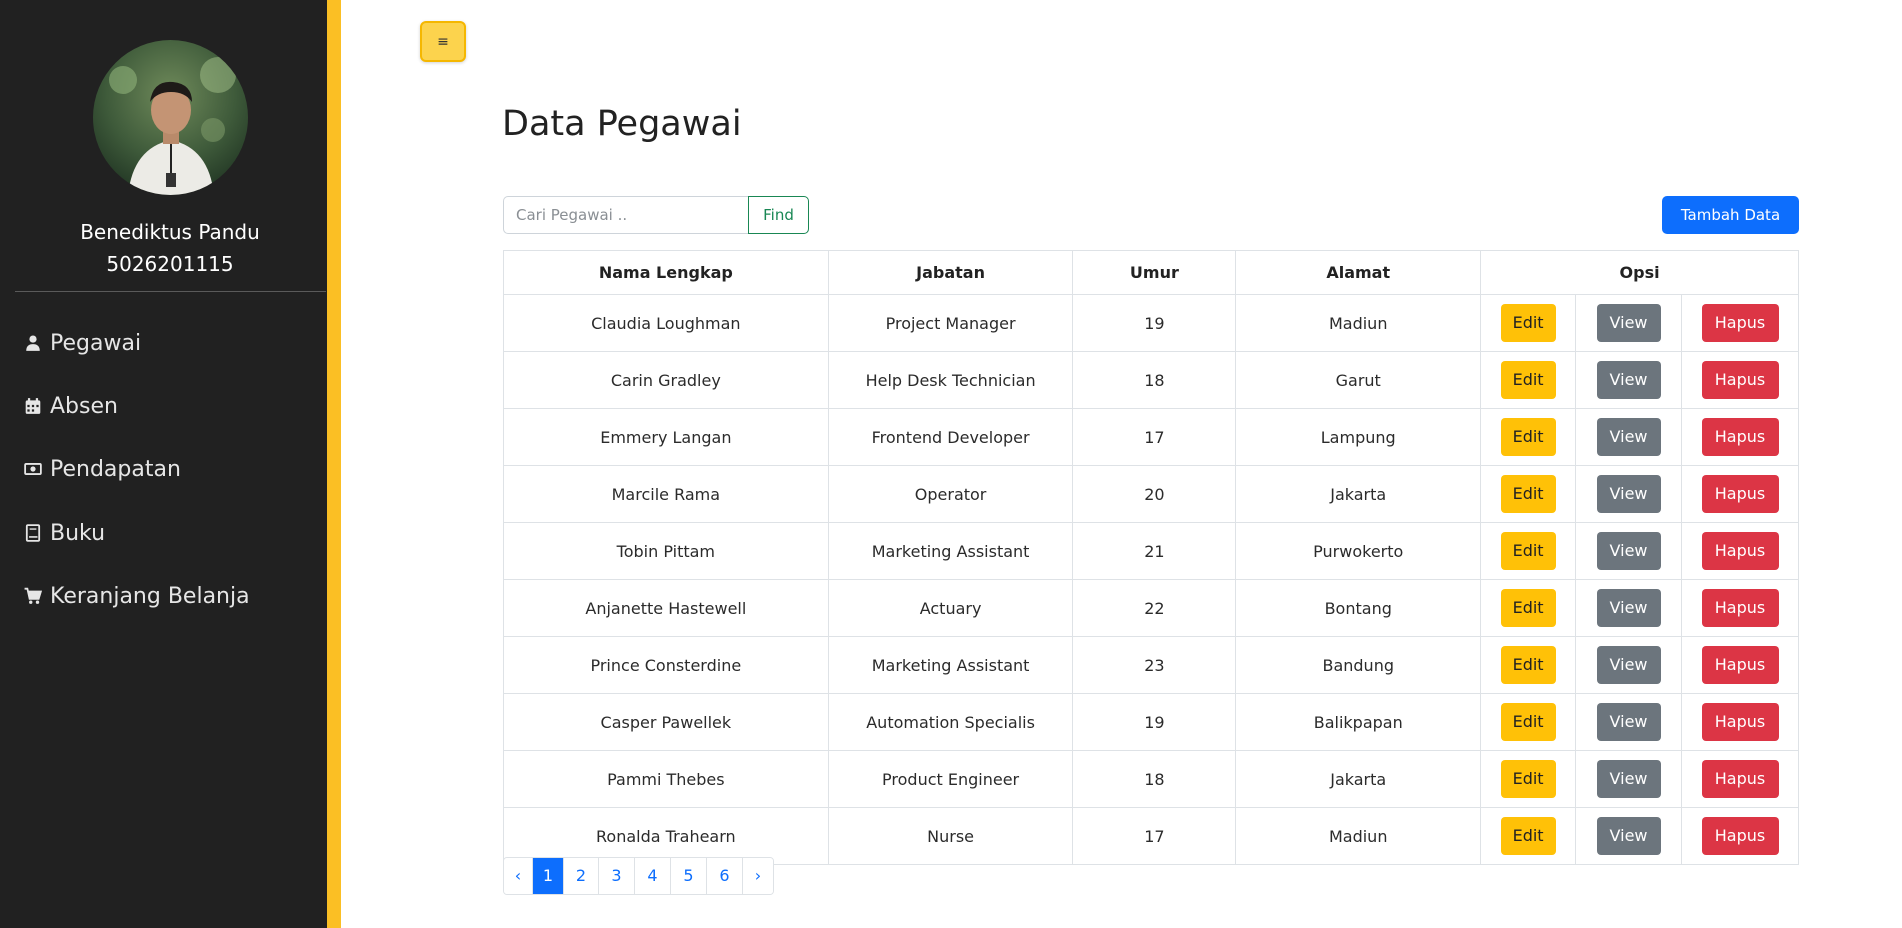 The image size is (1902, 928). I want to click on menu-toggle-button: ≡, so click(443, 41).